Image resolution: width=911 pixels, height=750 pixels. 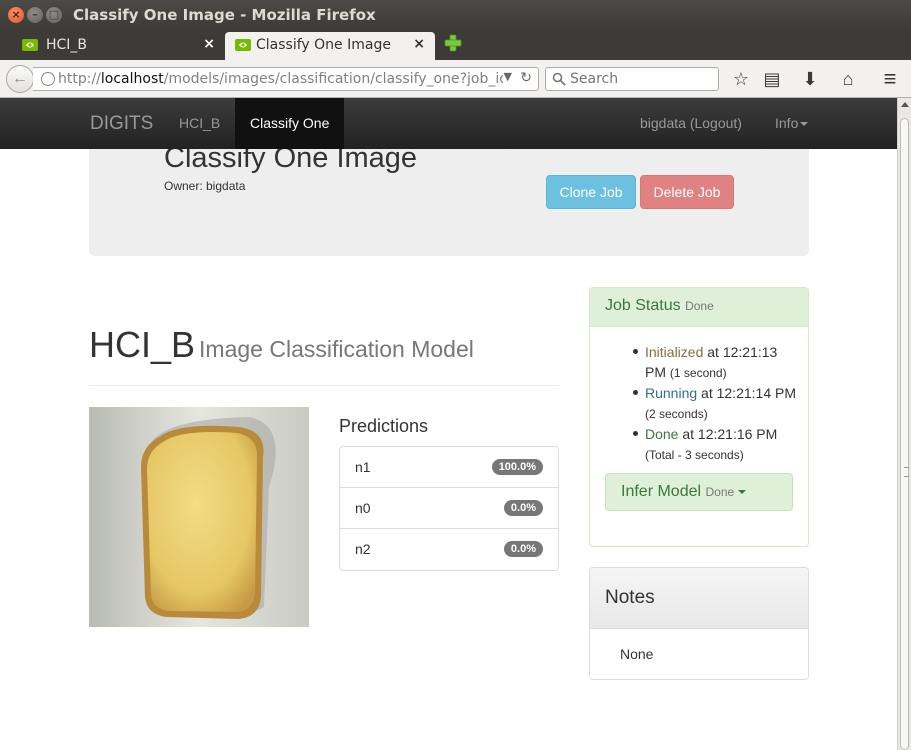 I want to click on list-item: n1 100.0%, so click(x=449, y=467).